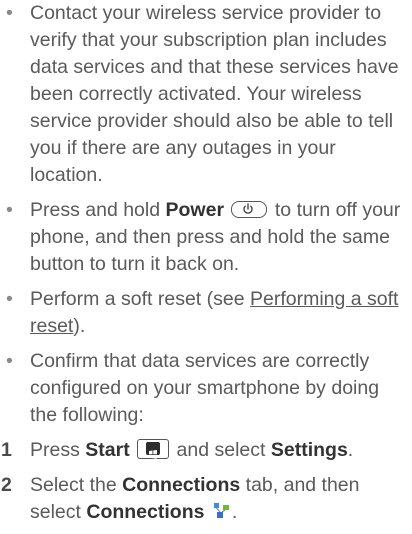 The height and width of the screenshot is (534, 412). I want to click on step-item: 1 Press Start and select Settings., so click(206, 450).